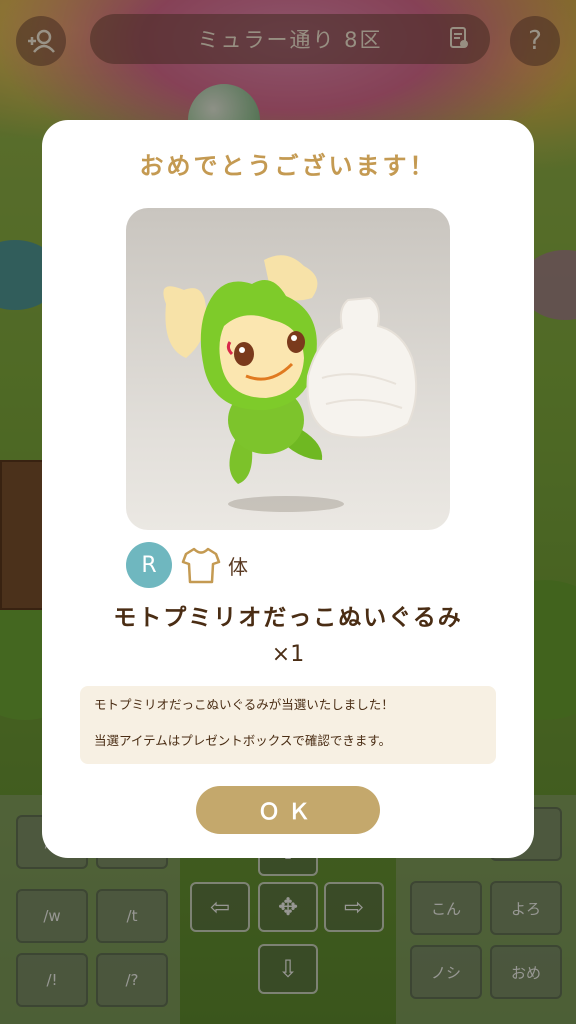 This screenshot has width=576, height=1024. I want to click on message-line: モトプミリオだっこぬいぐるみが当選いたしました！, so click(244, 704).